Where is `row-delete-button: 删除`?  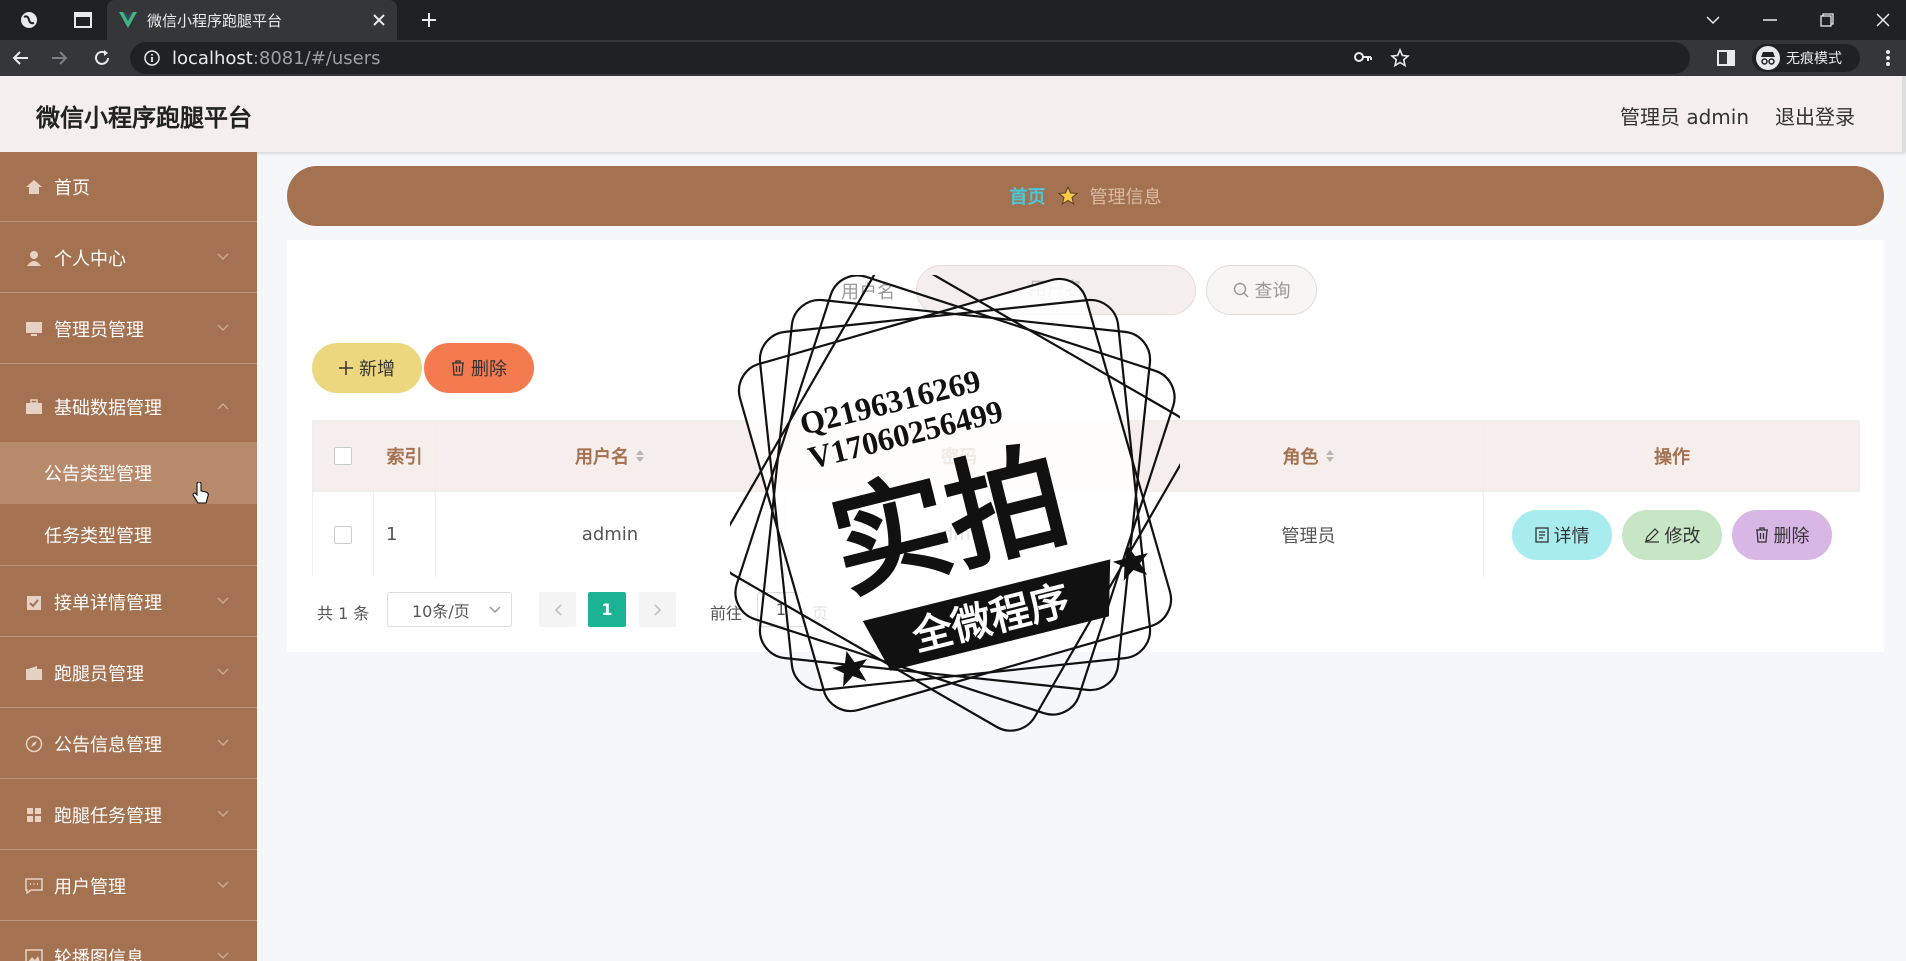 row-delete-button: 删除 is located at coordinates (1782, 534).